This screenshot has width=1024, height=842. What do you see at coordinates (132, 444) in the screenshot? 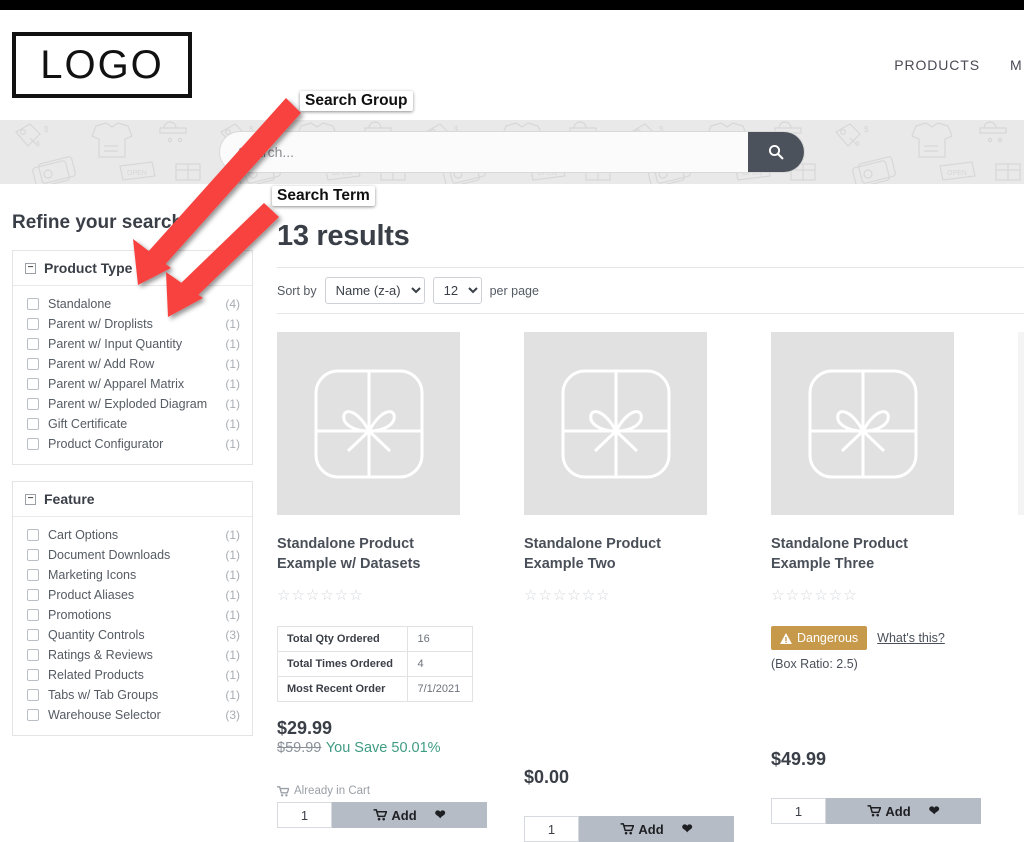
I see `facet-option-product-configurator: Product Configurator (1)` at bounding box center [132, 444].